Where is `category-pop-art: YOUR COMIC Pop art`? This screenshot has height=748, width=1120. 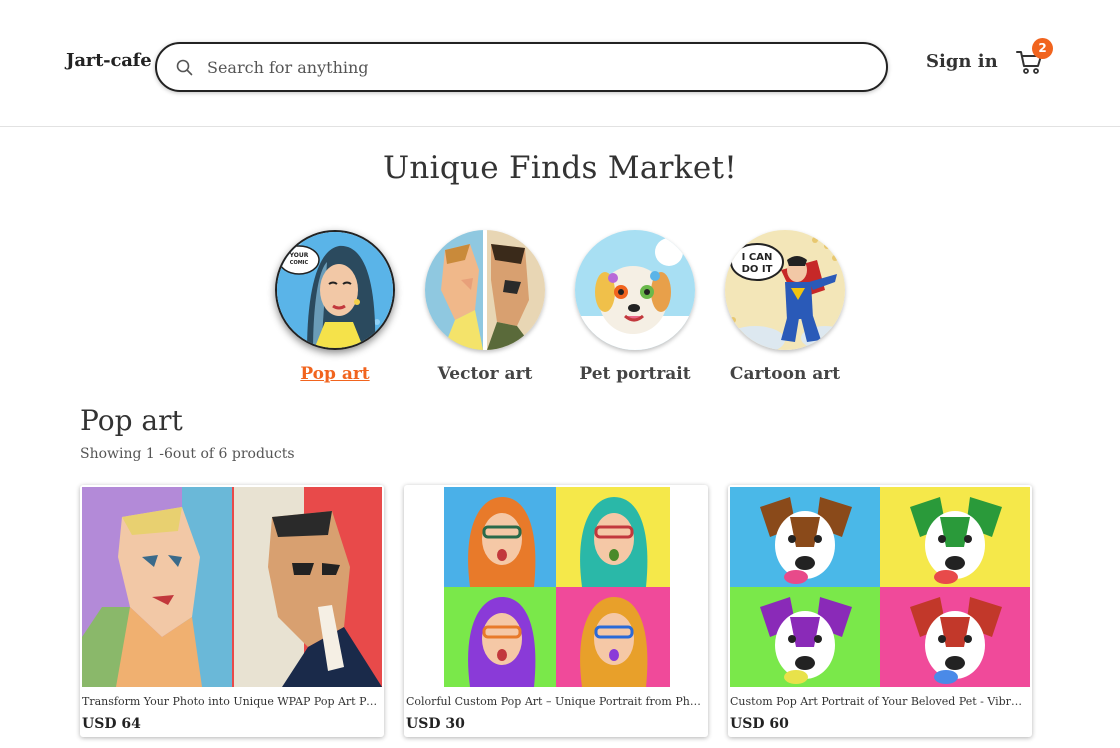 category-pop-art: YOUR COMIC Pop art is located at coordinates (335, 307).